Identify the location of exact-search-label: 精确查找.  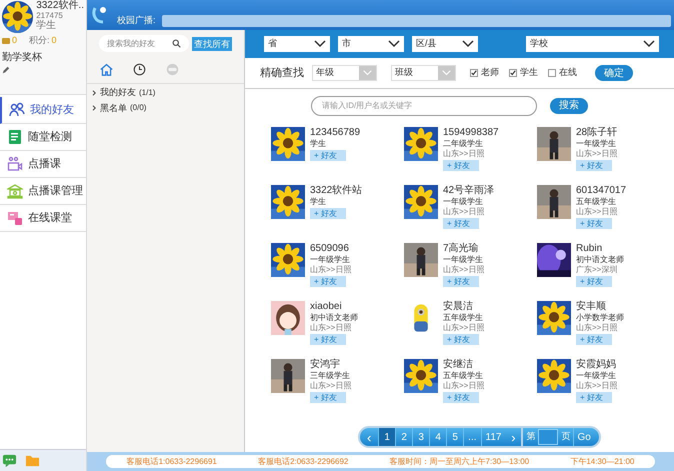
(282, 73).